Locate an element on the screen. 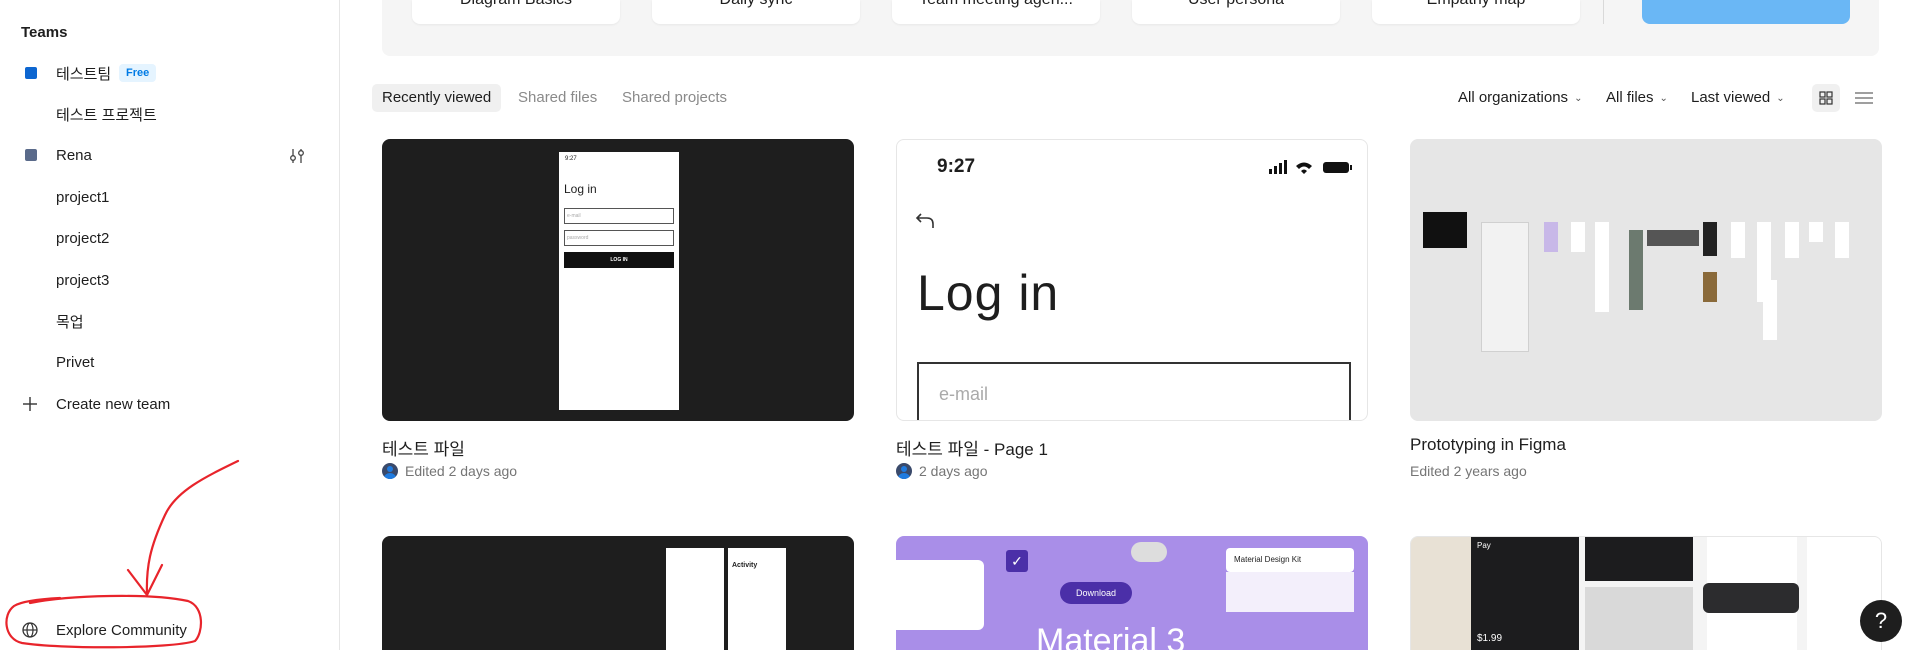  sidebar-item-label: Explore Community is located at coordinates (121, 630).